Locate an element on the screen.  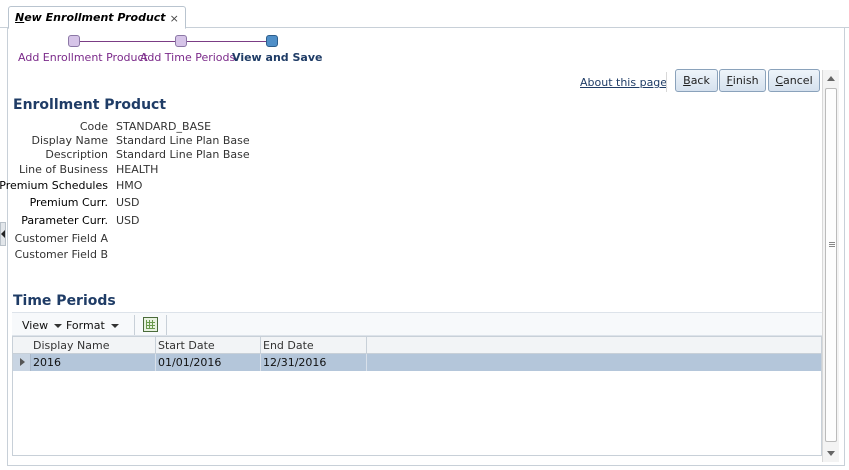
cancel-button: Cancel is located at coordinates (794, 80).